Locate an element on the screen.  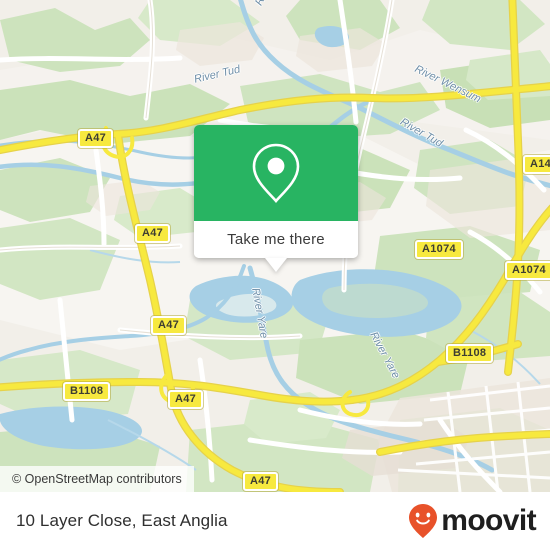
card-pointer-tail is located at coordinates (276, 265).